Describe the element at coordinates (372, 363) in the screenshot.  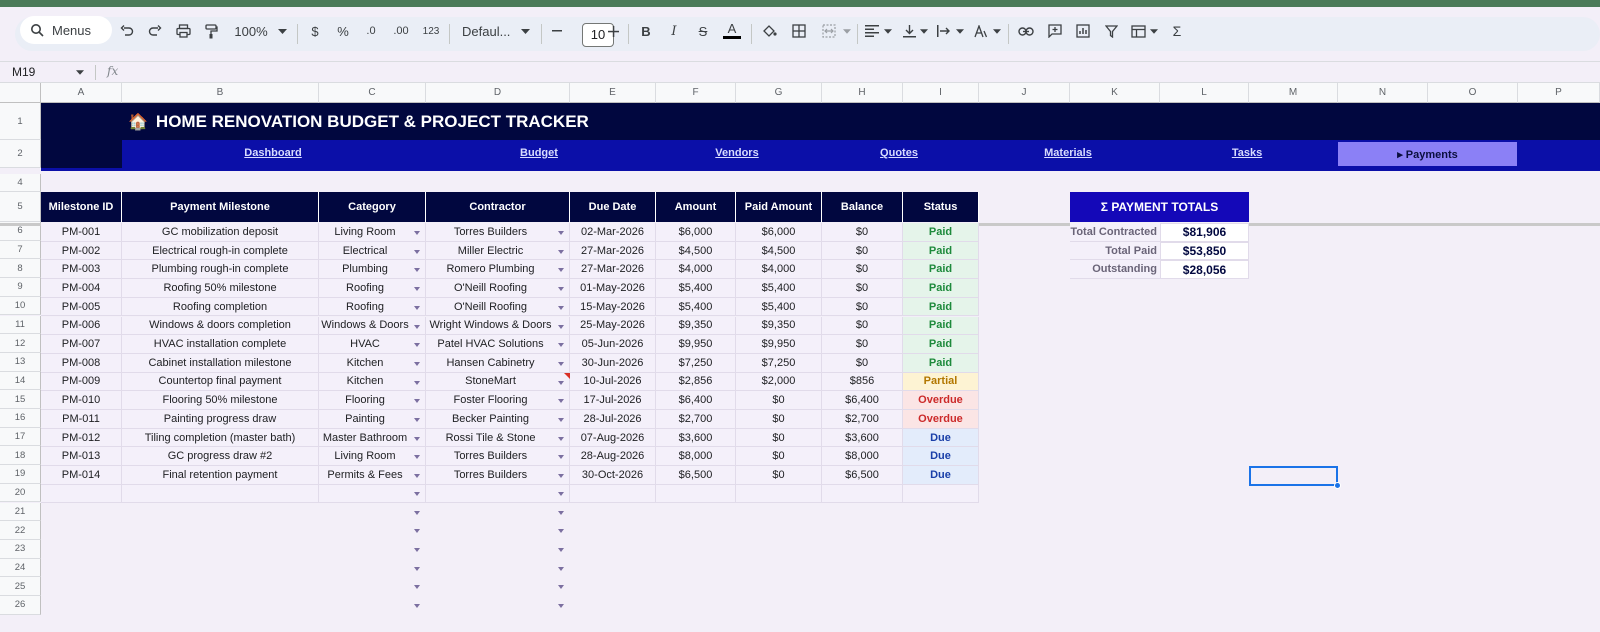
I see `cell-category: Kitchen` at that location.